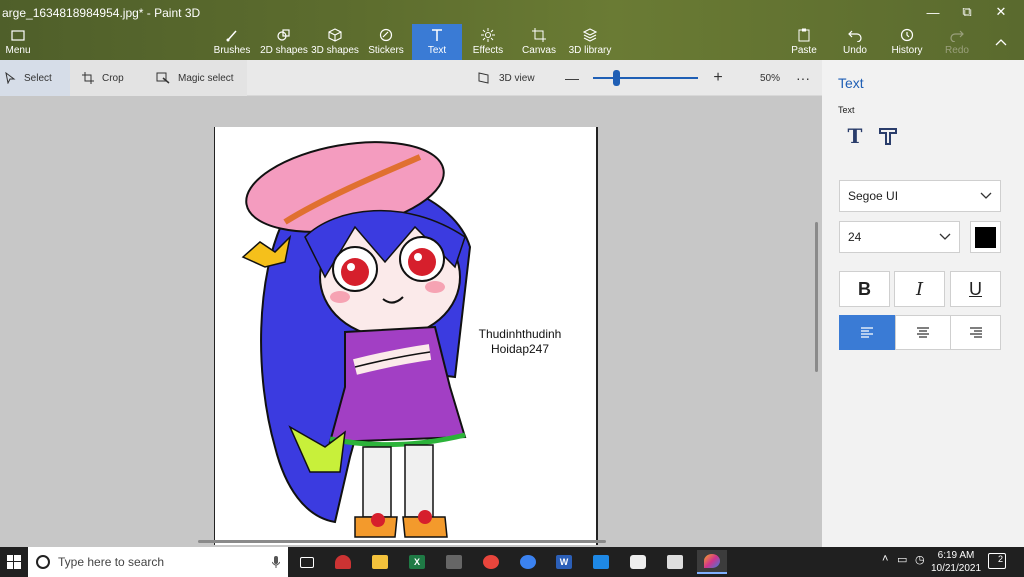 The height and width of the screenshot is (577, 1024). What do you see at coordinates (590, 35) in the screenshot?
I see `library-icon` at bounding box center [590, 35].